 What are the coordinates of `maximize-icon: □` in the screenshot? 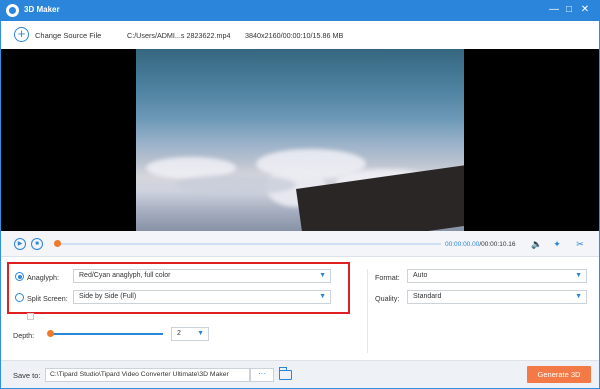 It's located at (569, 10).